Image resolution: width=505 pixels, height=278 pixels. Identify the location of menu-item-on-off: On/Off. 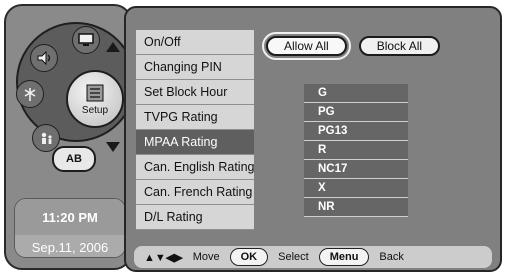
(195, 42).